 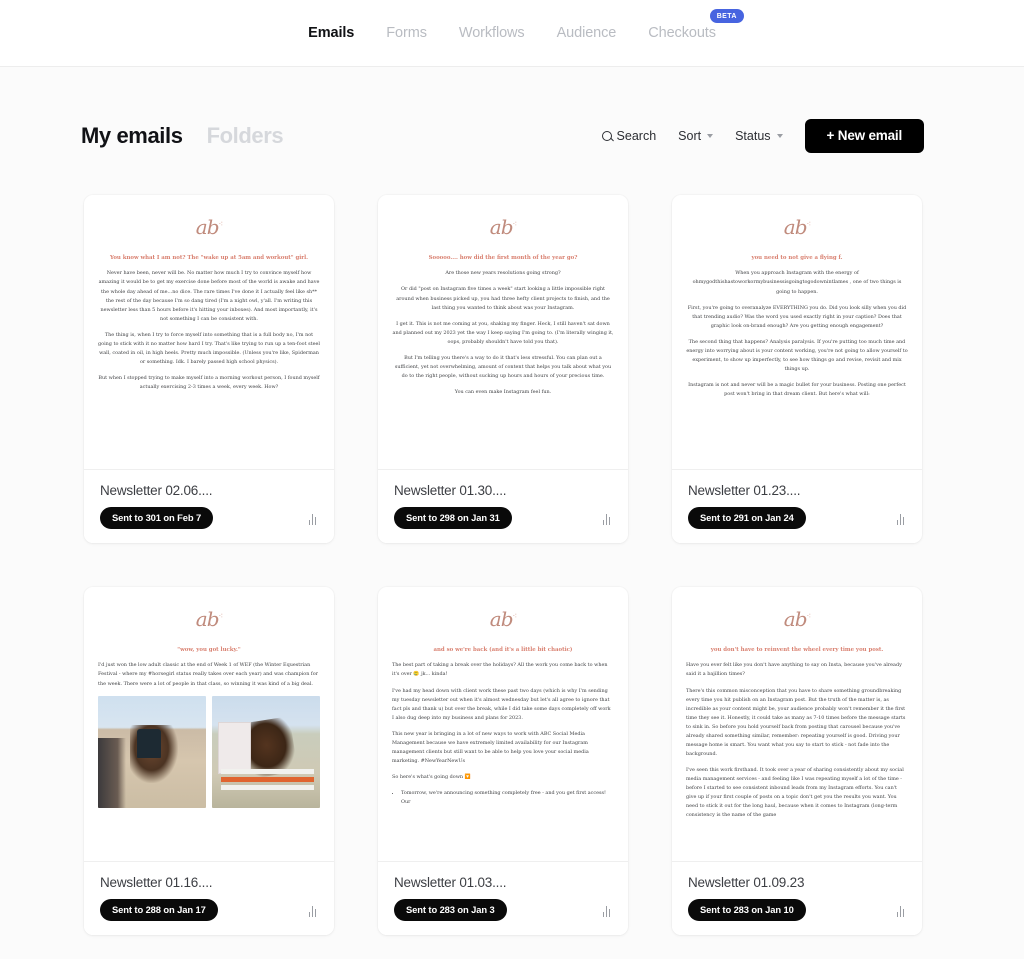 What do you see at coordinates (331, 33) in the screenshot?
I see `nav-item-emails: Emails` at bounding box center [331, 33].